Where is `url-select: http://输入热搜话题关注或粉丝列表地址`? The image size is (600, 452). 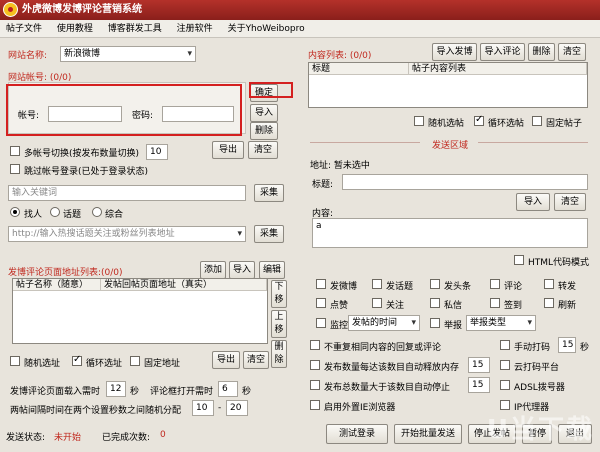
url-select: http://输入热搜话题关注或粉丝列表地址 is located at coordinates (127, 234).